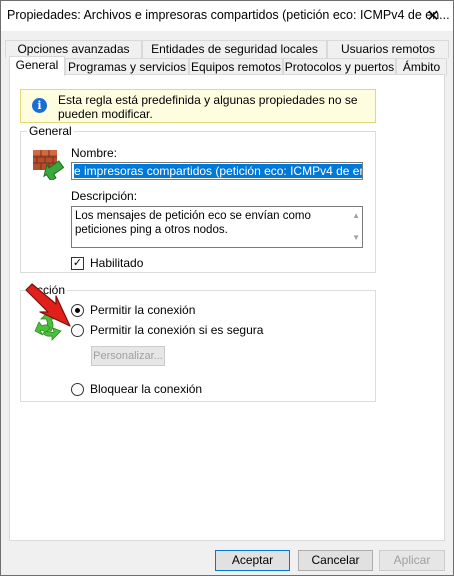 The image size is (454, 576). What do you see at coordinates (50, 131) in the screenshot?
I see `general-group-label: General` at bounding box center [50, 131].